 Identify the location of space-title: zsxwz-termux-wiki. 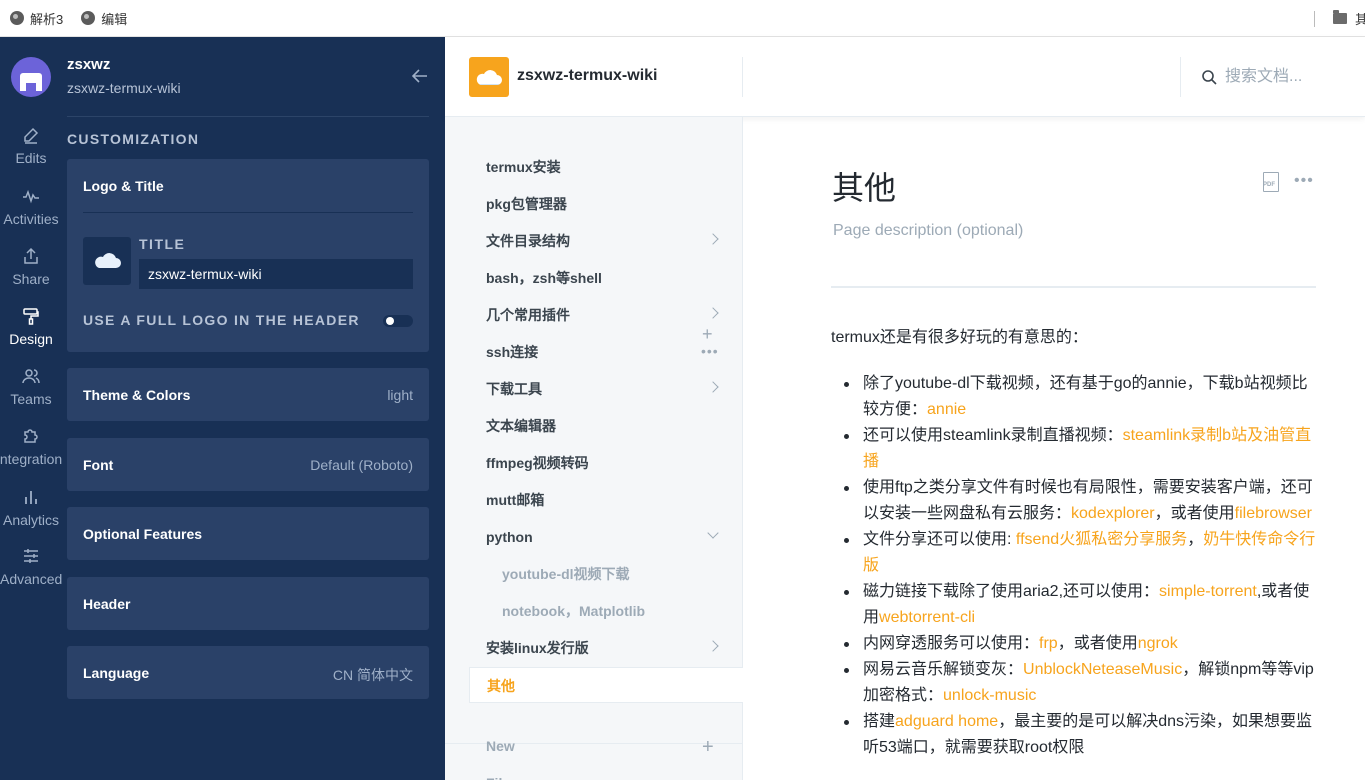
(587, 76).